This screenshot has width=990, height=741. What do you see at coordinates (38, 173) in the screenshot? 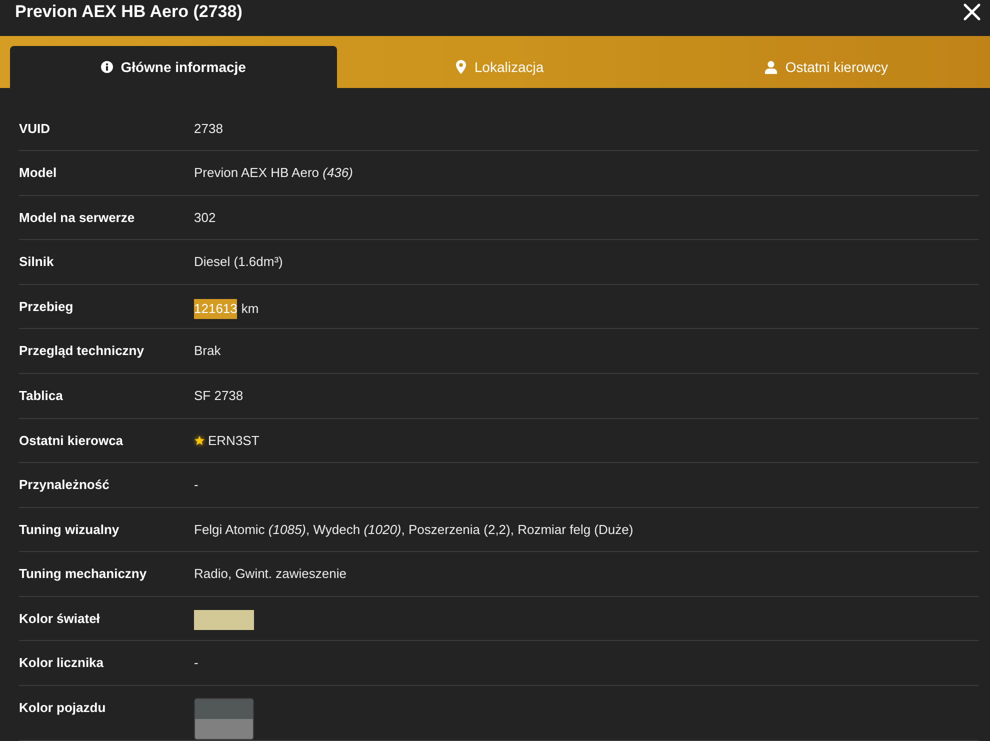
I see `field-label: Model` at bounding box center [38, 173].